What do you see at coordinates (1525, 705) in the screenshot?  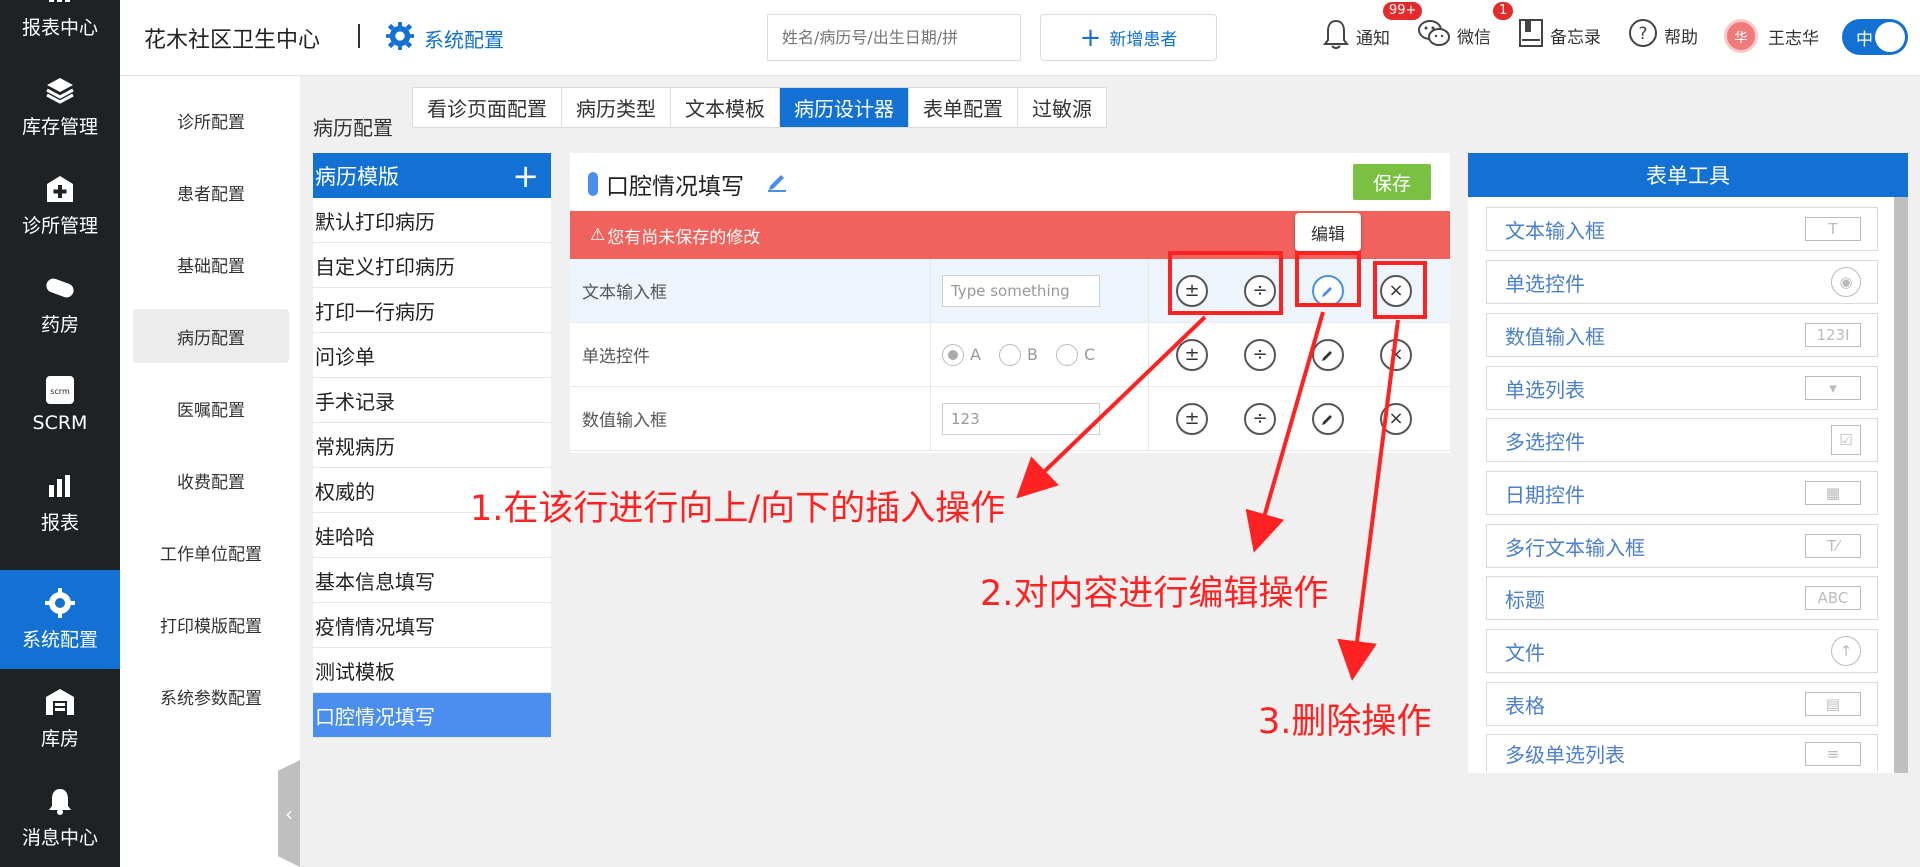 I see `tool-label: 表格` at bounding box center [1525, 705].